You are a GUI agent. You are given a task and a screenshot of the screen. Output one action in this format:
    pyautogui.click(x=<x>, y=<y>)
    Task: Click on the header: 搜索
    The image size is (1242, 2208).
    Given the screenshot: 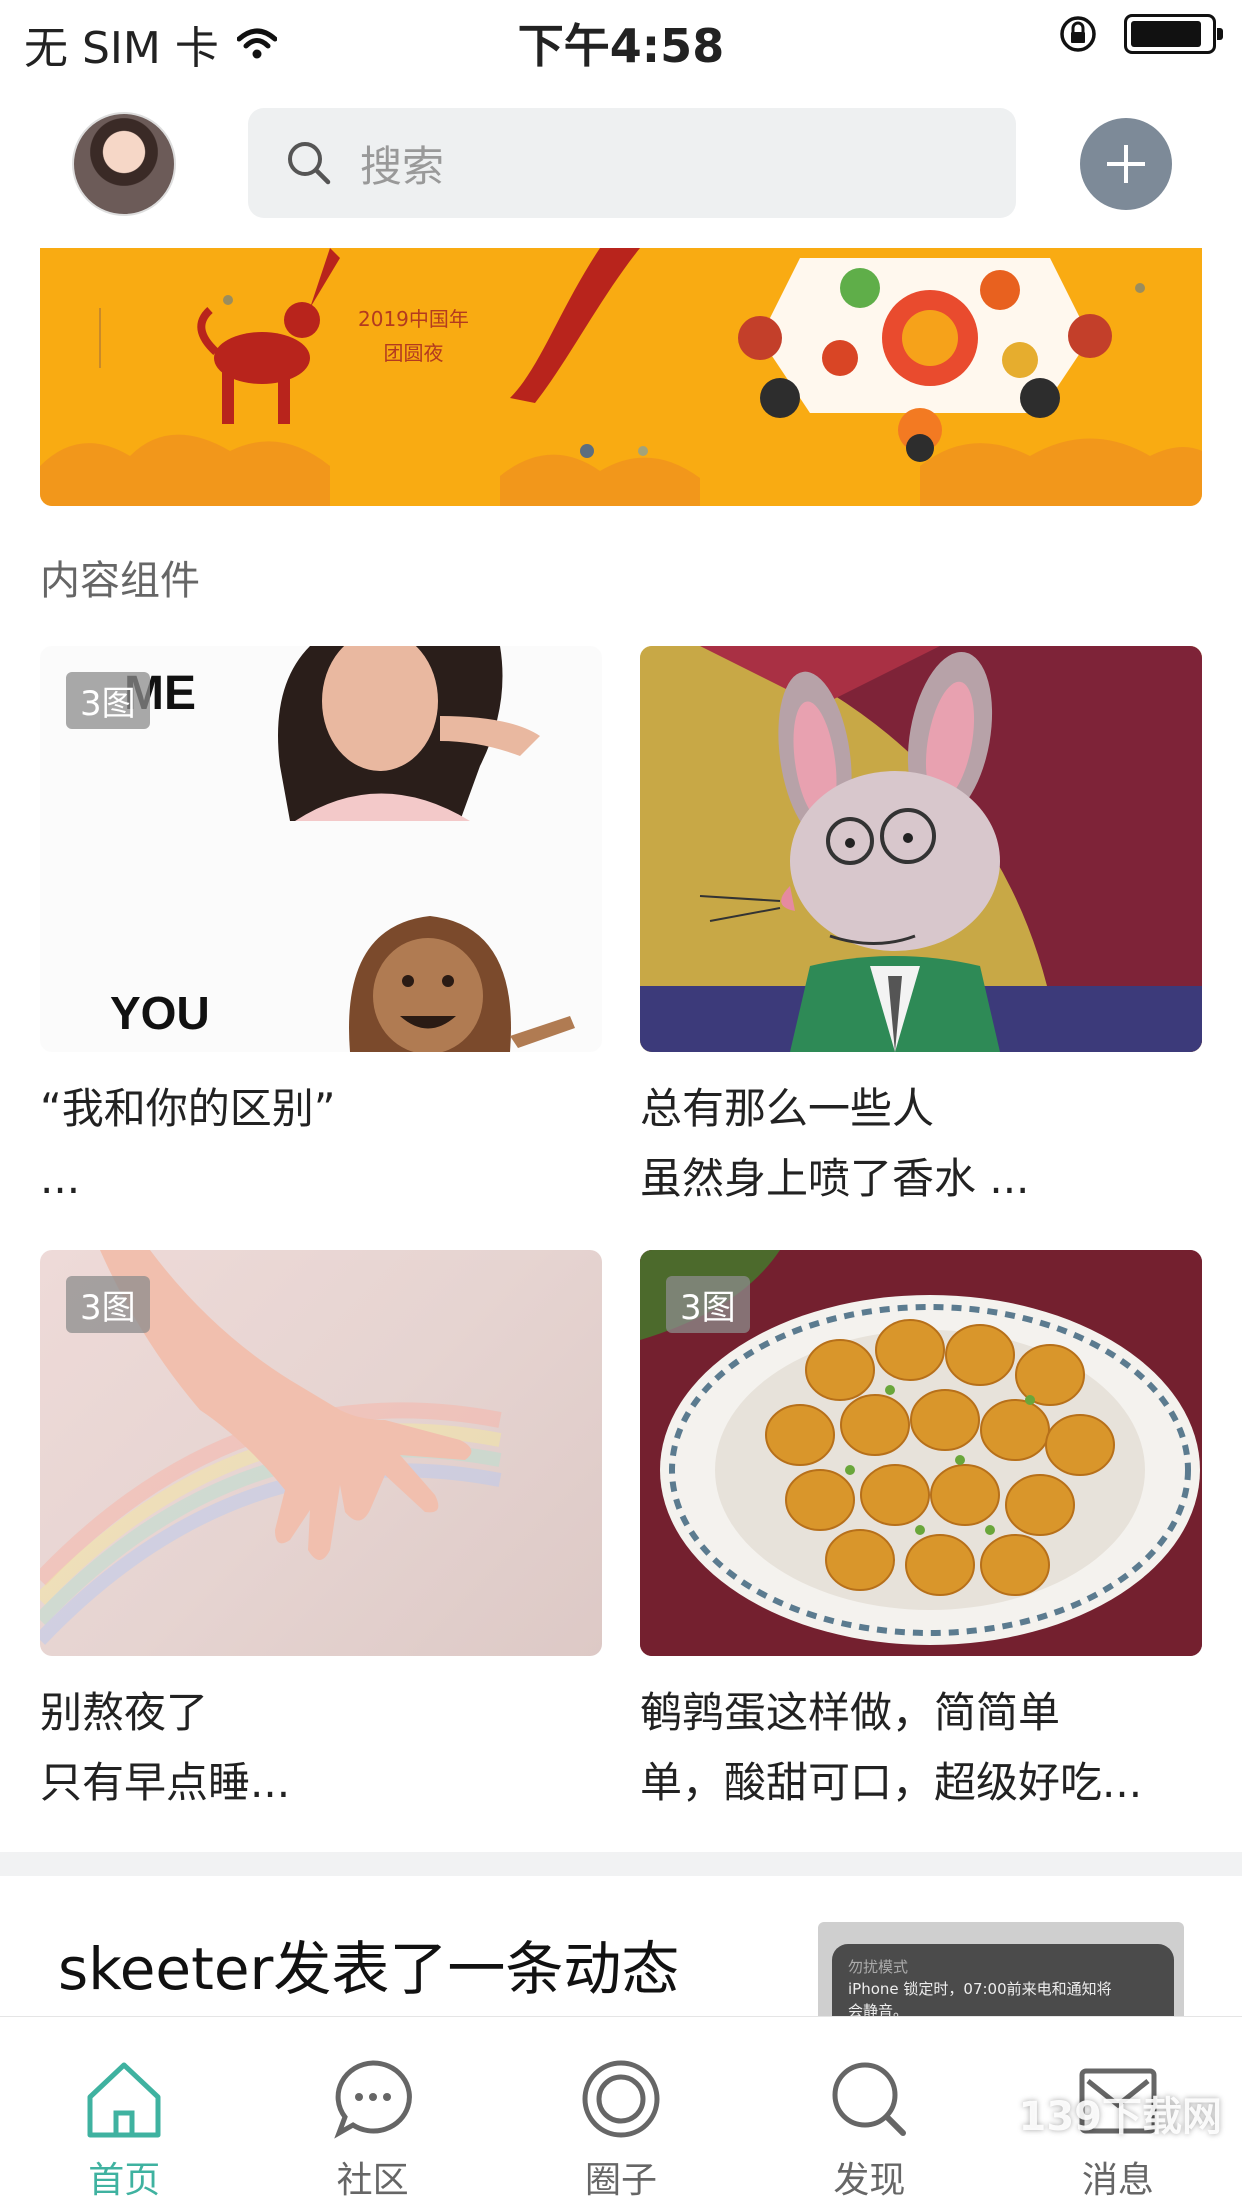 What is the action you would take?
    pyautogui.click(x=621, y=165)
    